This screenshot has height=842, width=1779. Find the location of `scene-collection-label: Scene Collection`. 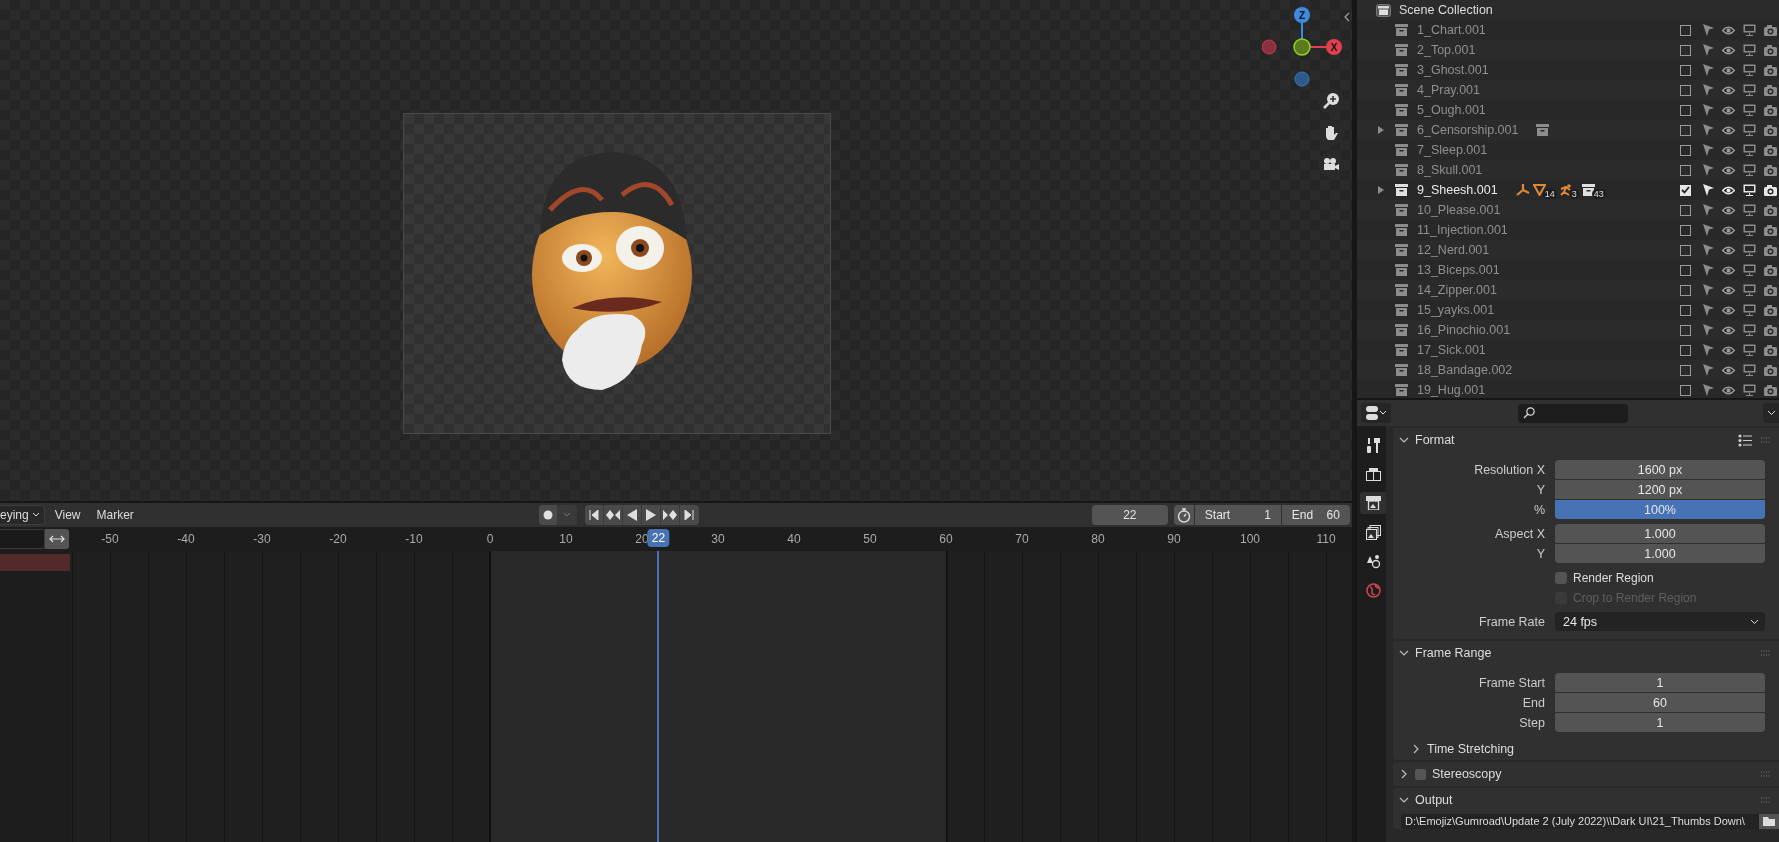

scene-collection-label: Scene Collection is located at coordinates (1446, 10).